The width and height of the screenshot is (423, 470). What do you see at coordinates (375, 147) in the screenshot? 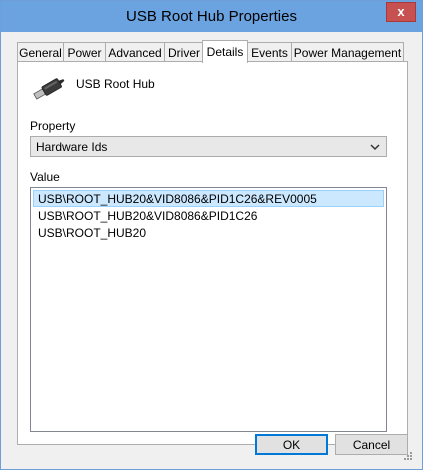
I see `chevron-down-icon` at bounding box center [375, 147].